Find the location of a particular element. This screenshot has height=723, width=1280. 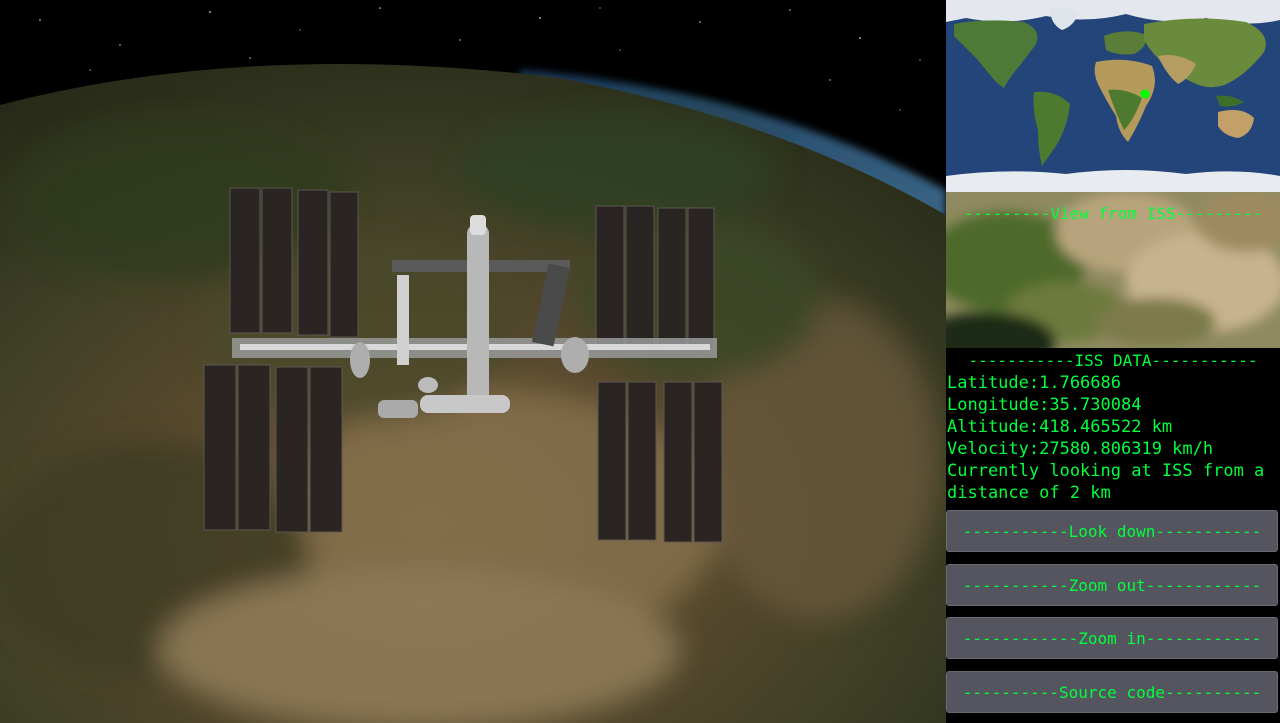

iss-data-title: -----------ISS DATA----------- is located at coordinates (1113, 360).